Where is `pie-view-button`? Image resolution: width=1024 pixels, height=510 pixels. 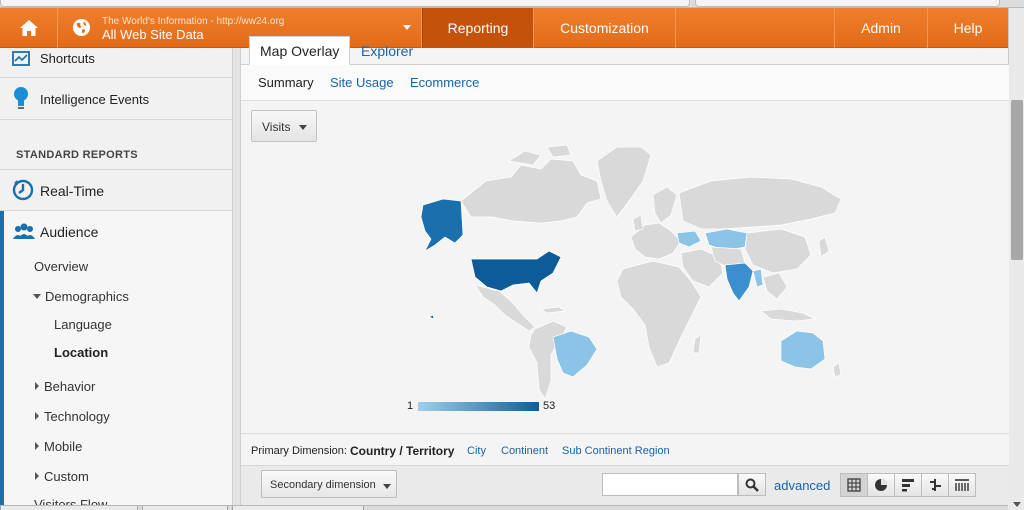 pie-view-button is located at coordinates (881, 485).